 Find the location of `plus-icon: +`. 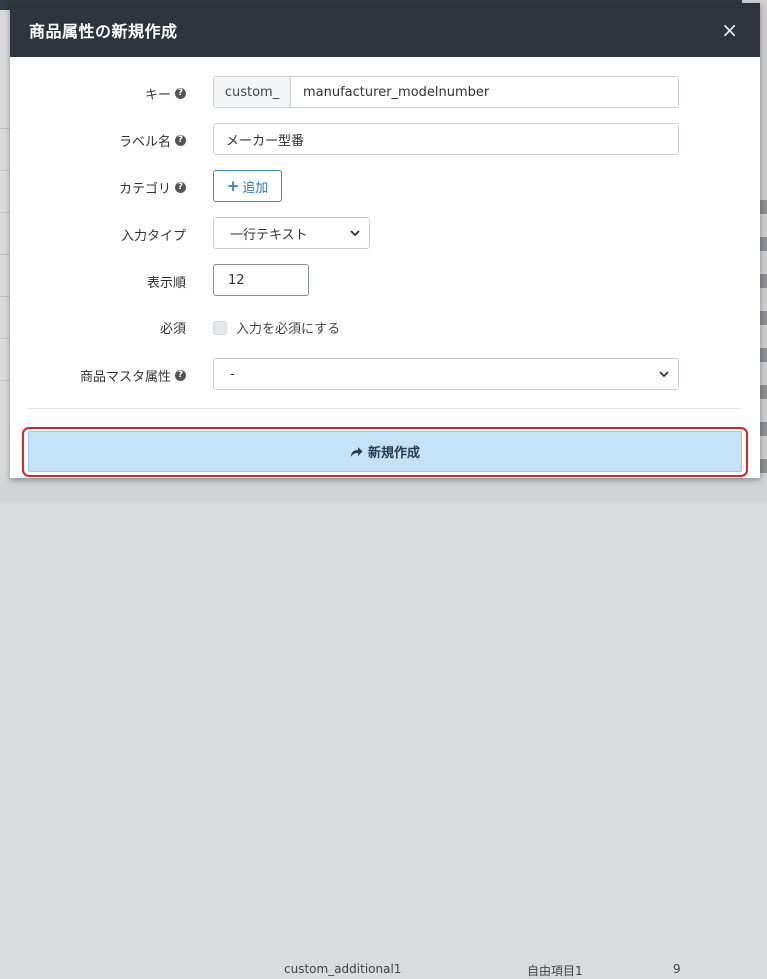

plus-icon: + is located at coordinates (233, 185).